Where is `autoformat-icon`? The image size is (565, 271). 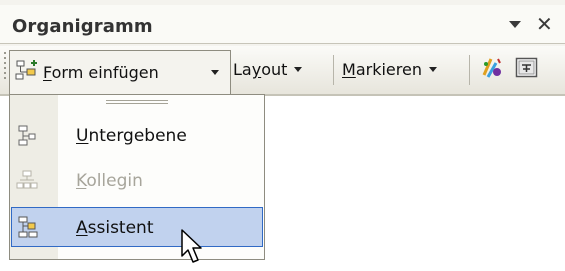 autoformat-icon is located at coordinates (491, 70).